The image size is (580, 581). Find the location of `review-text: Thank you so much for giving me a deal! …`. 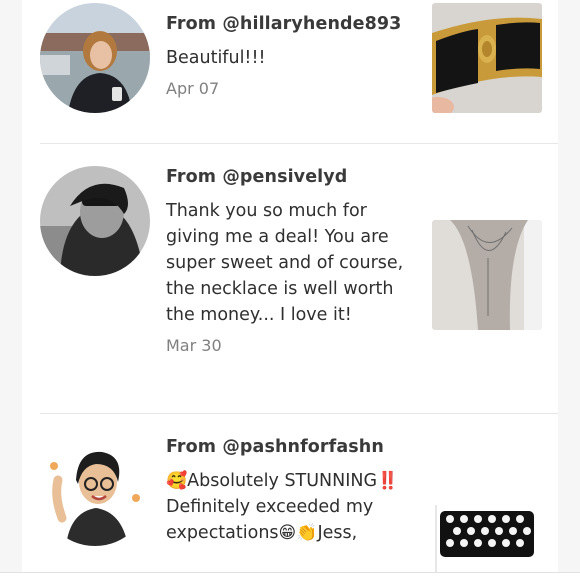

review-text: Thank you so much for giving me a deal! … is located at coordinates (285, 263).